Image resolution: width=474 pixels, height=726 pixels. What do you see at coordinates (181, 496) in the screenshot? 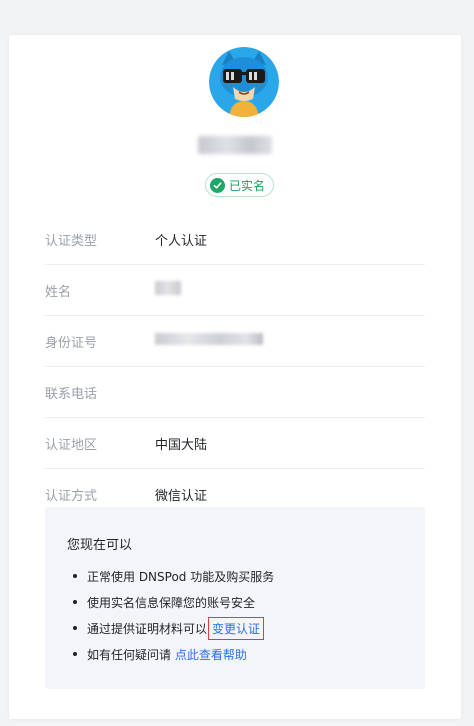
I see `info-value: 微信认证` at bounding box center [181, 496].